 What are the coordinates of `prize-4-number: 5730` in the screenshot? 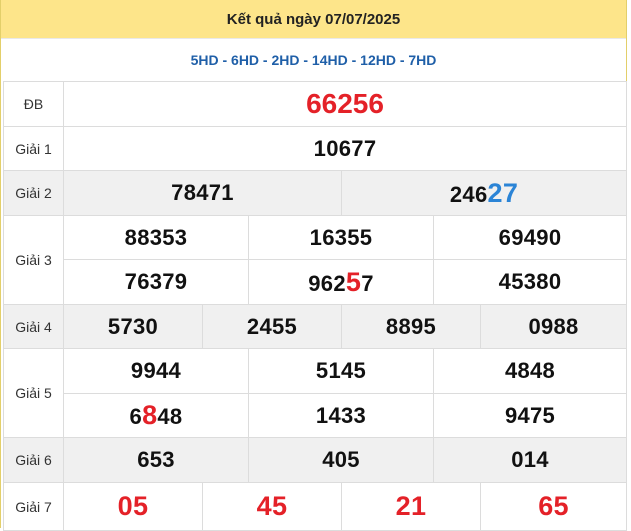 It's located at (133, 326).